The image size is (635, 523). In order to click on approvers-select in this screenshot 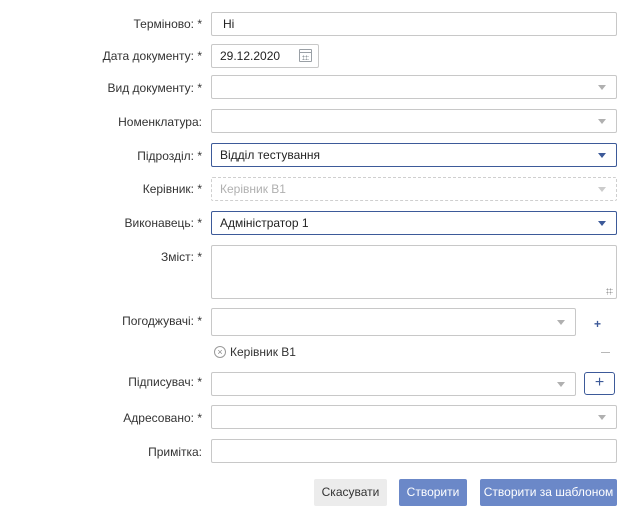, I will do `click(393, 322)`.